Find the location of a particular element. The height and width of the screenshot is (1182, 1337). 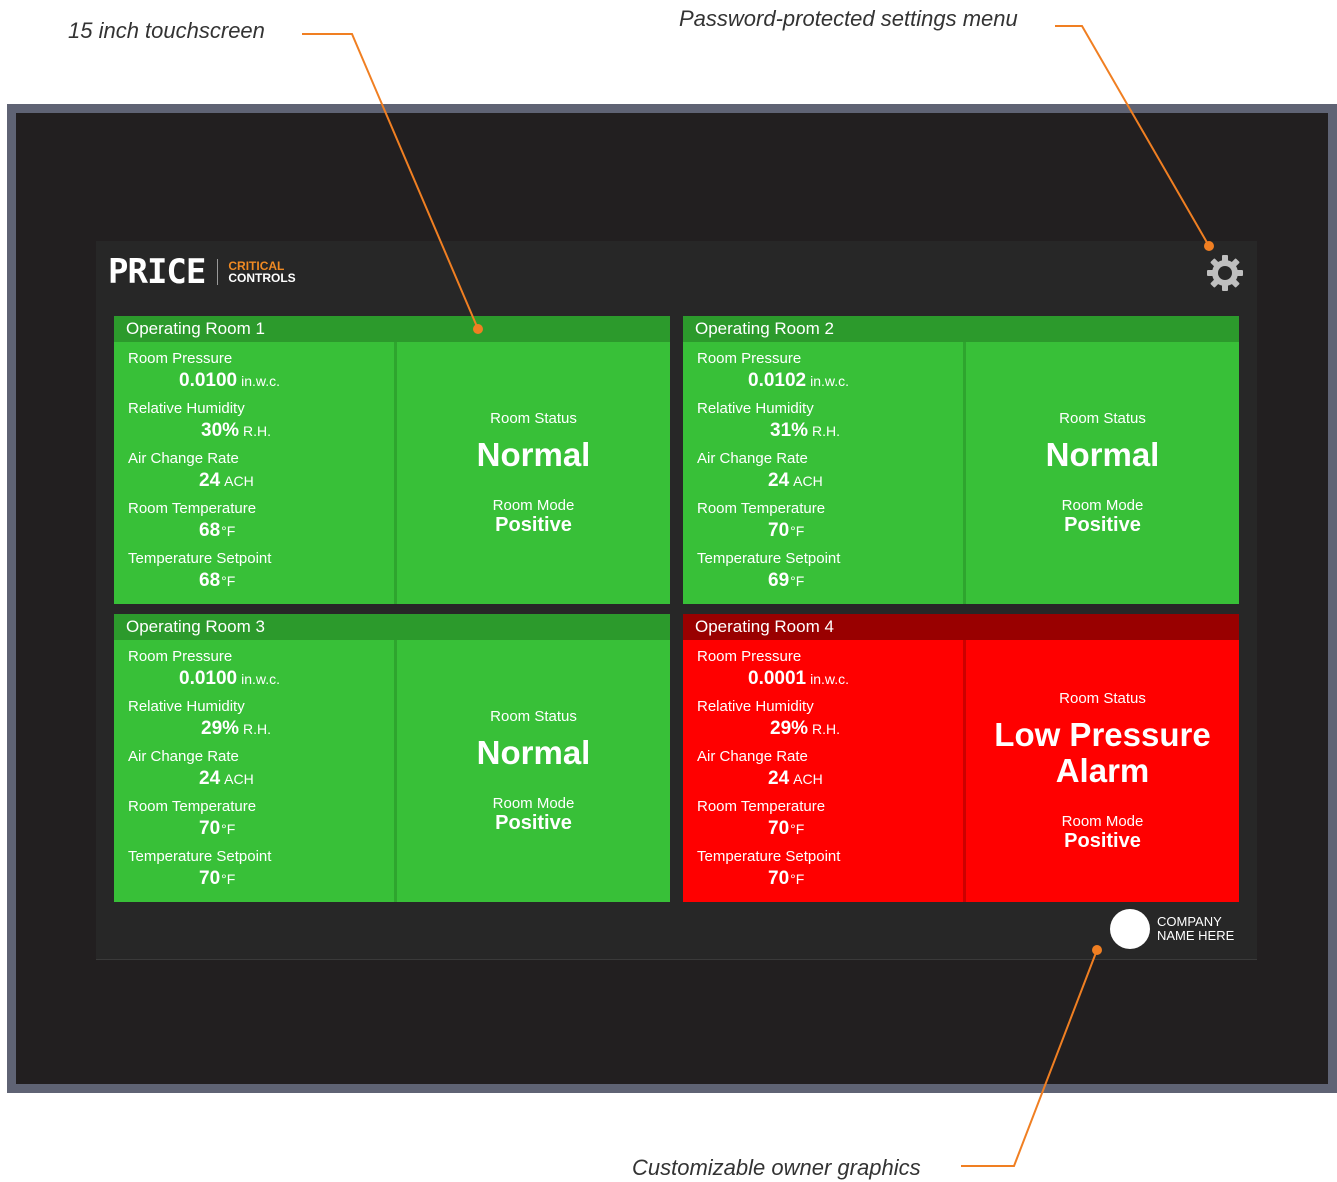

metric-value: 0.0001 is located at coordinates (777, 678).